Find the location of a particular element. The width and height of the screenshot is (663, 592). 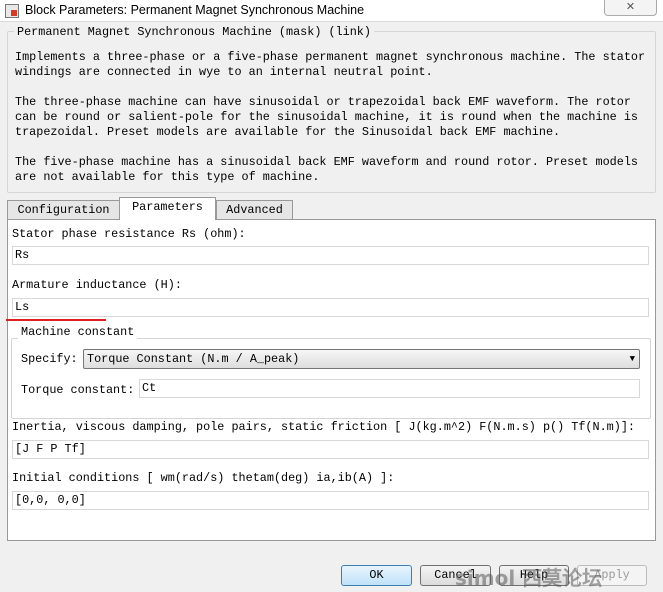

red-underline-annotation is located at coordinates (56, 320).